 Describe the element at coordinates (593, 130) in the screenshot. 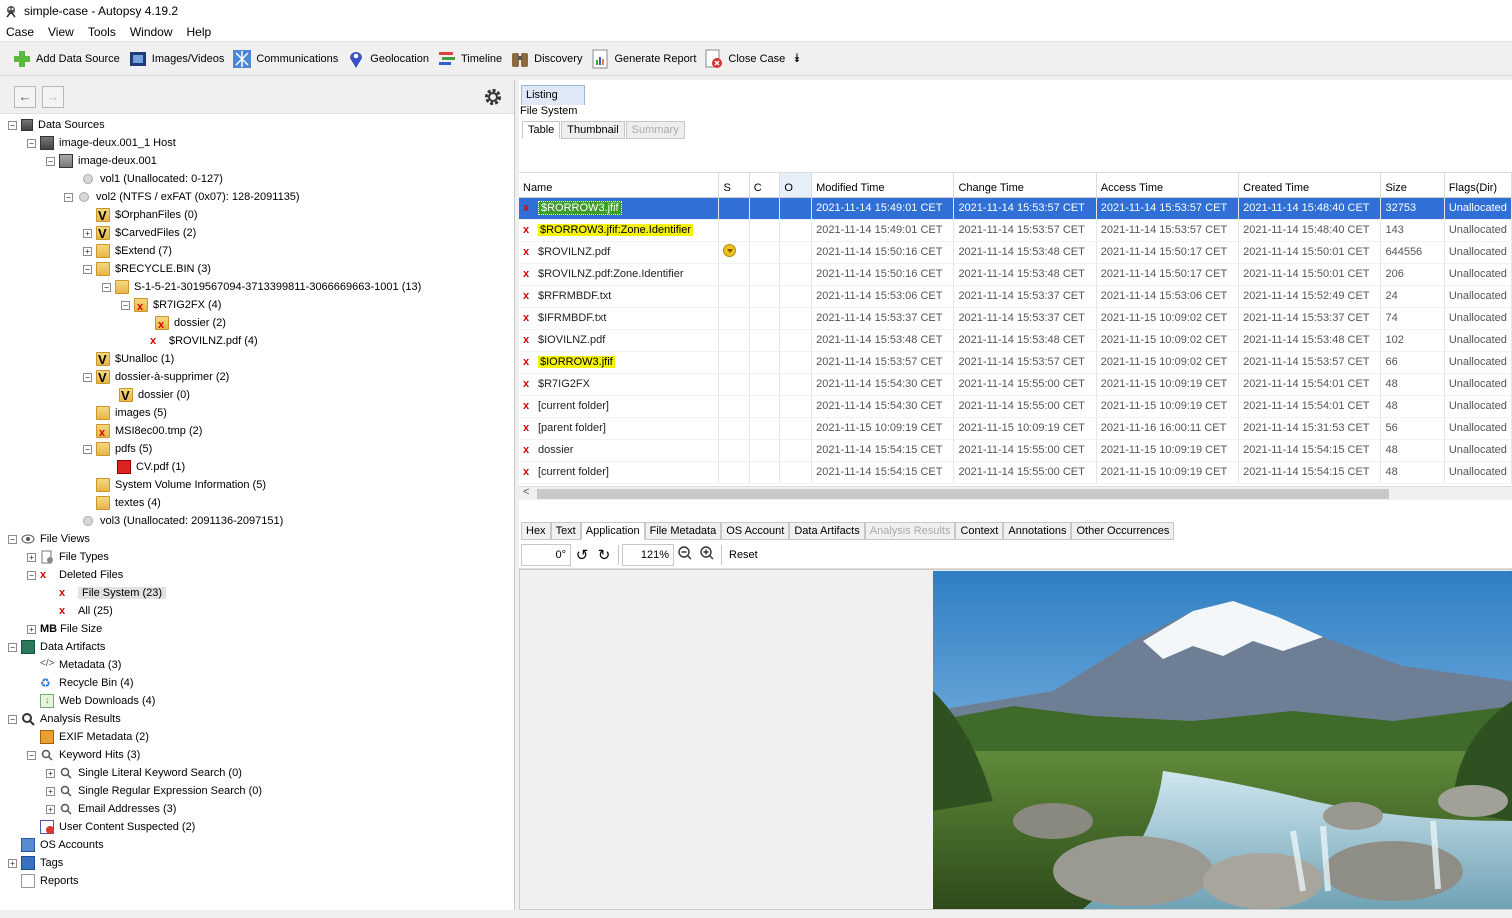

I see `tab-thumbnail: Thumbnail` at that location.